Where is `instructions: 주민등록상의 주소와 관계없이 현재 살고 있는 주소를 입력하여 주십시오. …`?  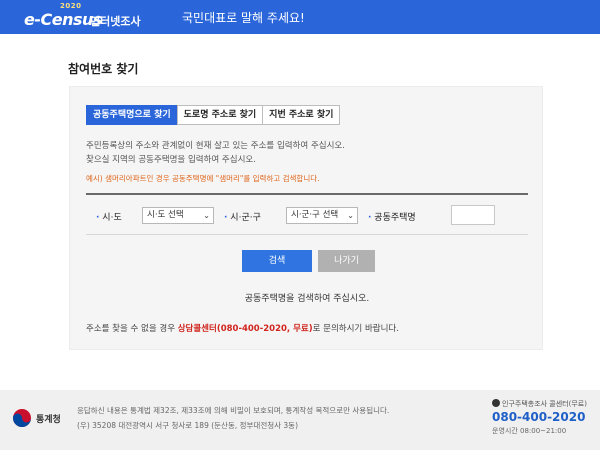 instructions: 주민등록상의 주소와 관계없이 현재 살고 있는 주소를 입력하여 주십시오. … is located at coordinates (215, 153).